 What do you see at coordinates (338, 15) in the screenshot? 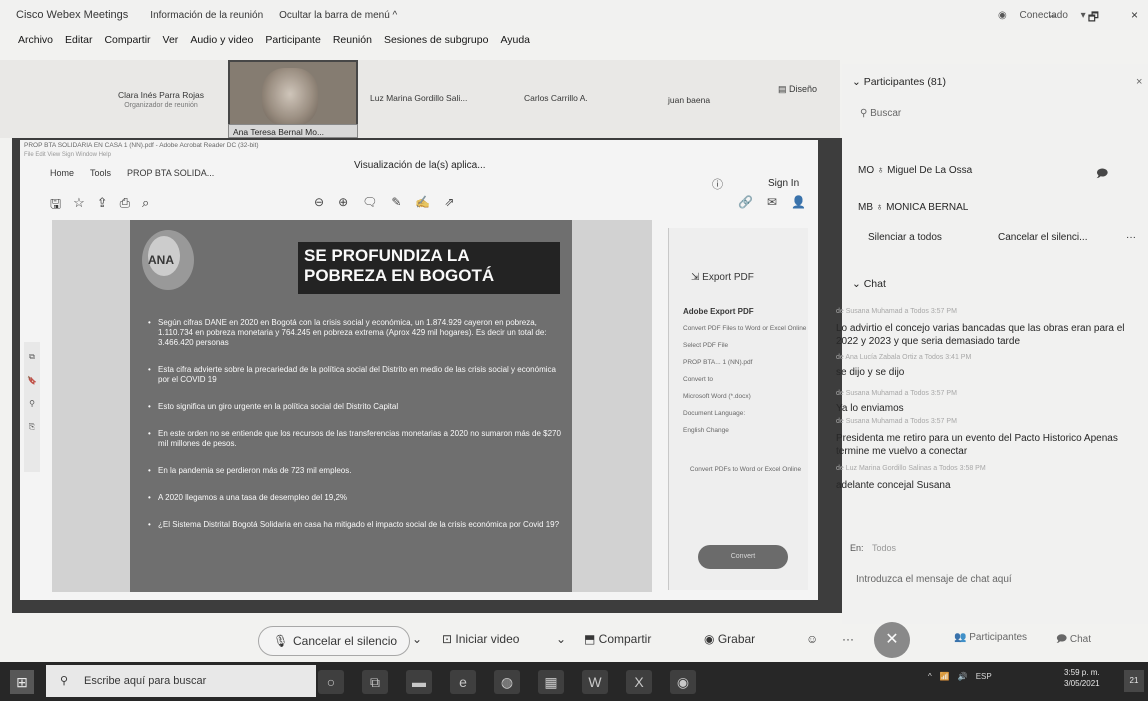
I see `hide-menu-button: Ocultar la barra de menú ^` at bounding box center [338, 15].